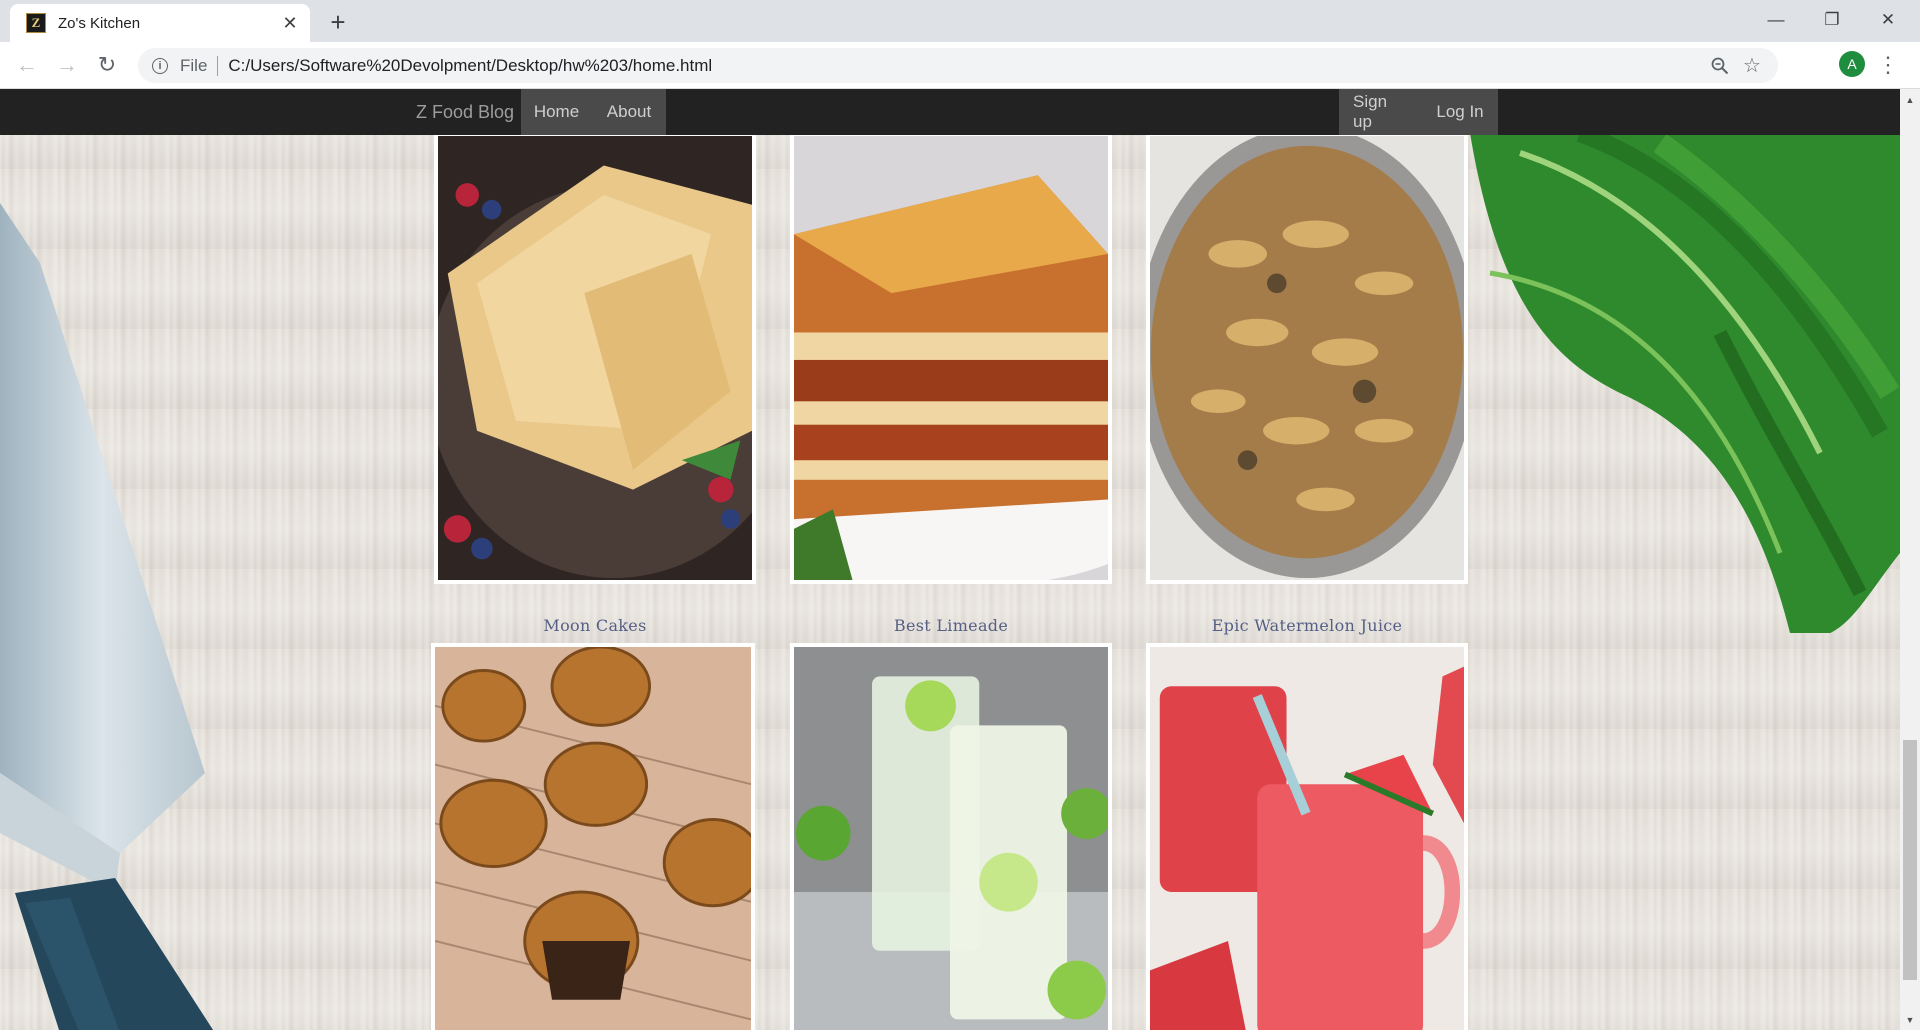 The height and width of the screenshot is (1030, 1920). What do you see at coordinates (160, 23) in the screenshot?
I see `browser-tab: Z Zo's Kitchen ✕` at bounding box center [160, 23].